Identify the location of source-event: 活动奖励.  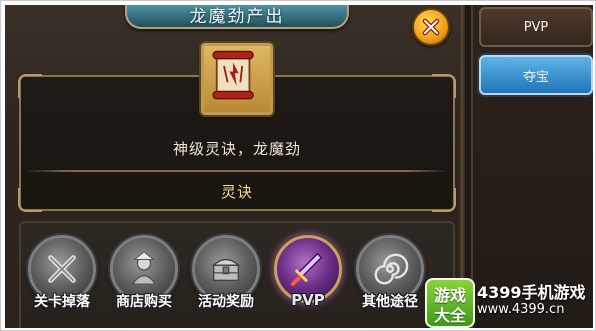
(226, 281).